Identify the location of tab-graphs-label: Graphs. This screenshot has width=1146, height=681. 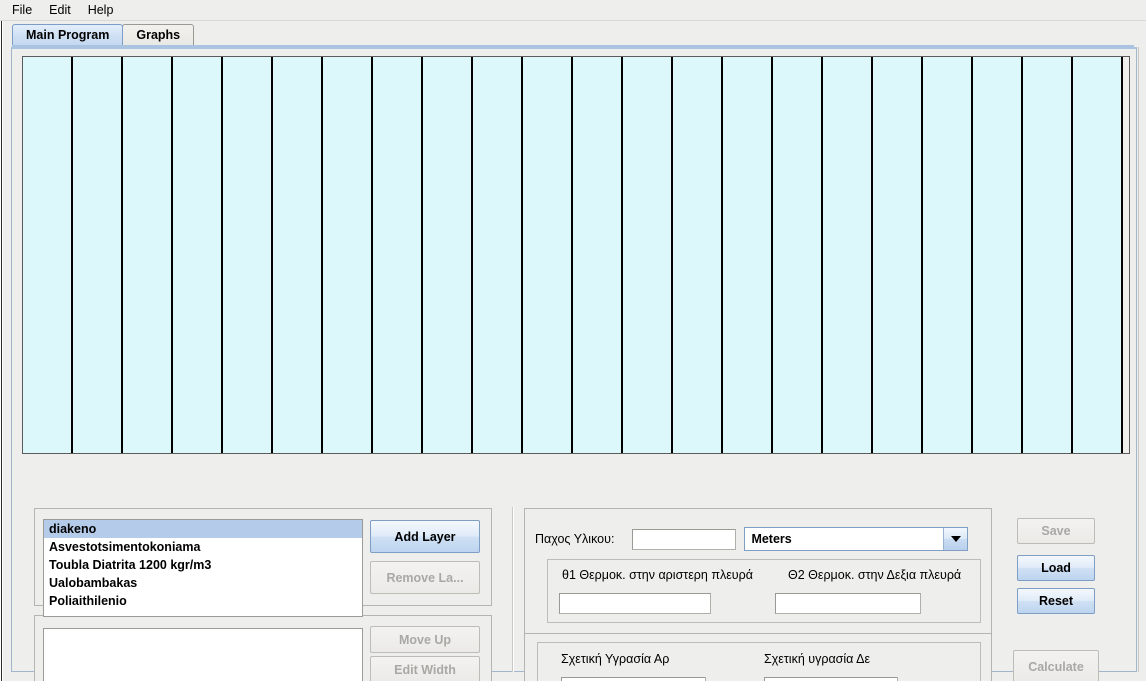
(158, 35).